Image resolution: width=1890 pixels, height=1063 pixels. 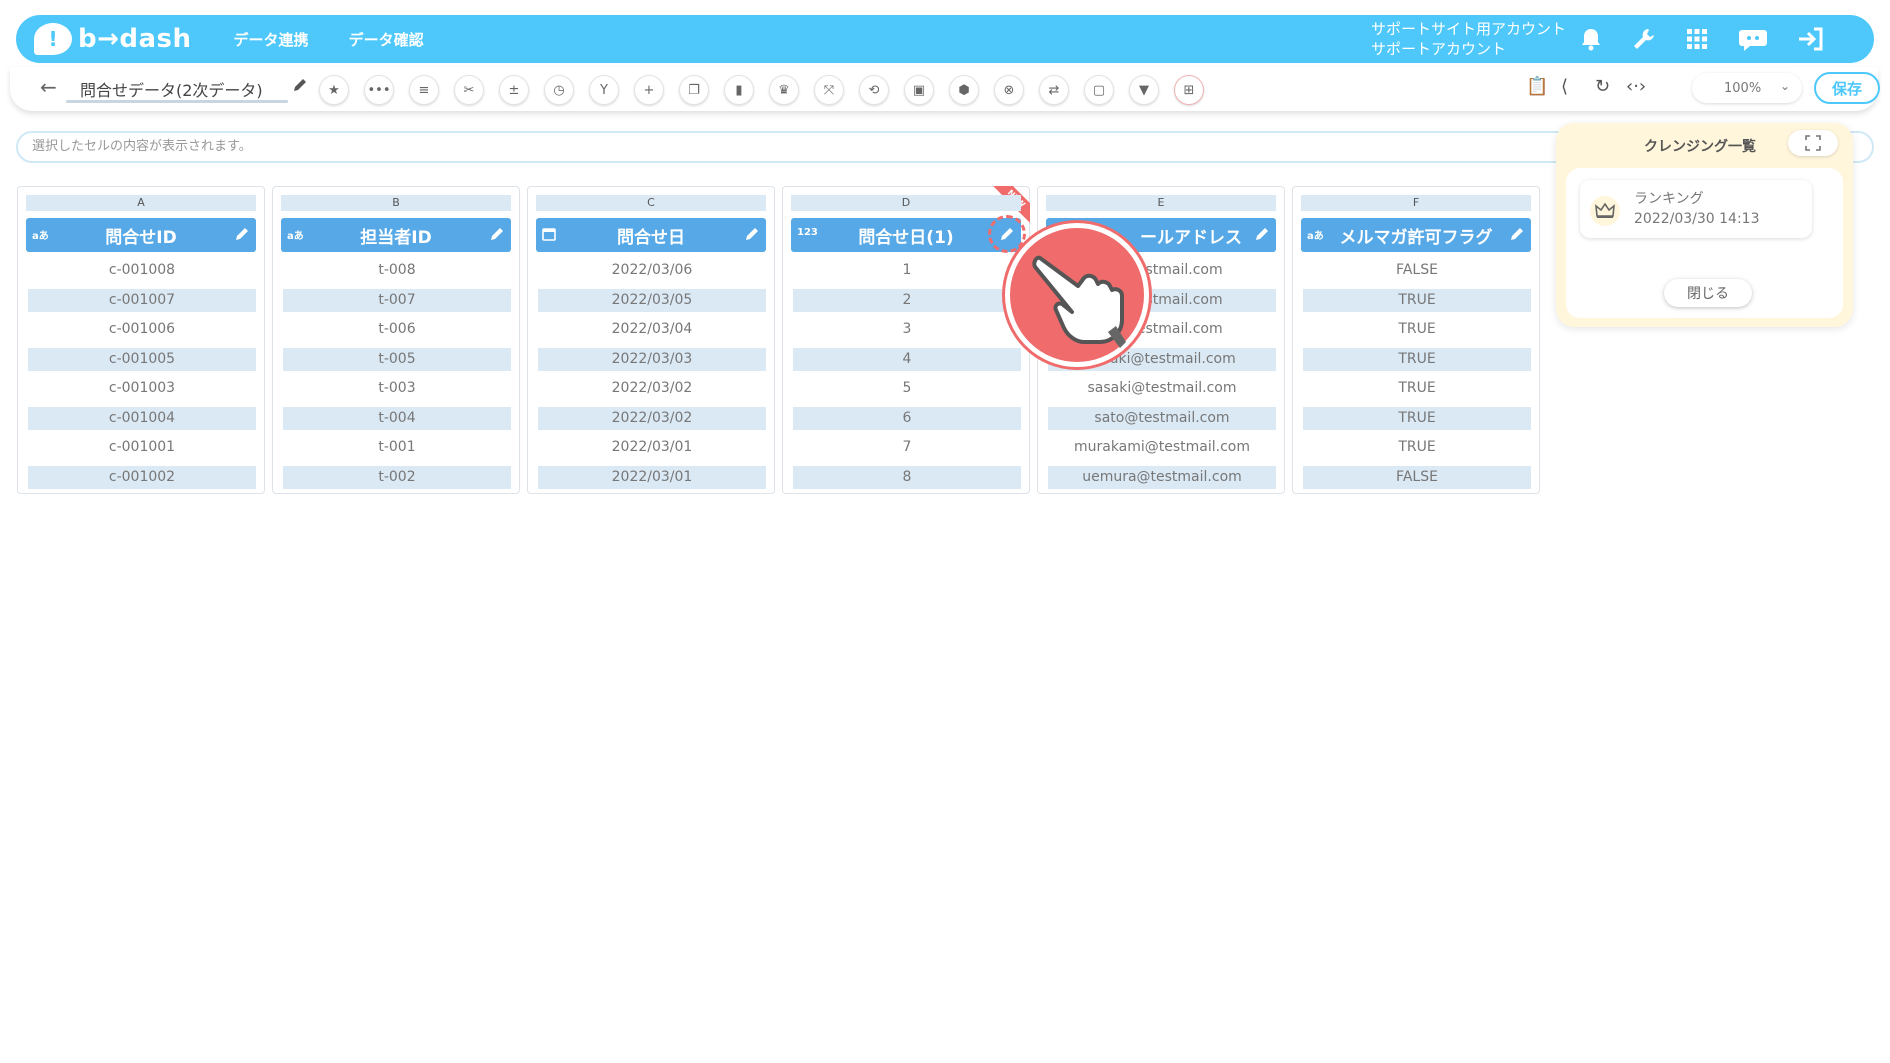 I want to click on zoom-select: 100% ⌄, so click(x=1747, y=88).